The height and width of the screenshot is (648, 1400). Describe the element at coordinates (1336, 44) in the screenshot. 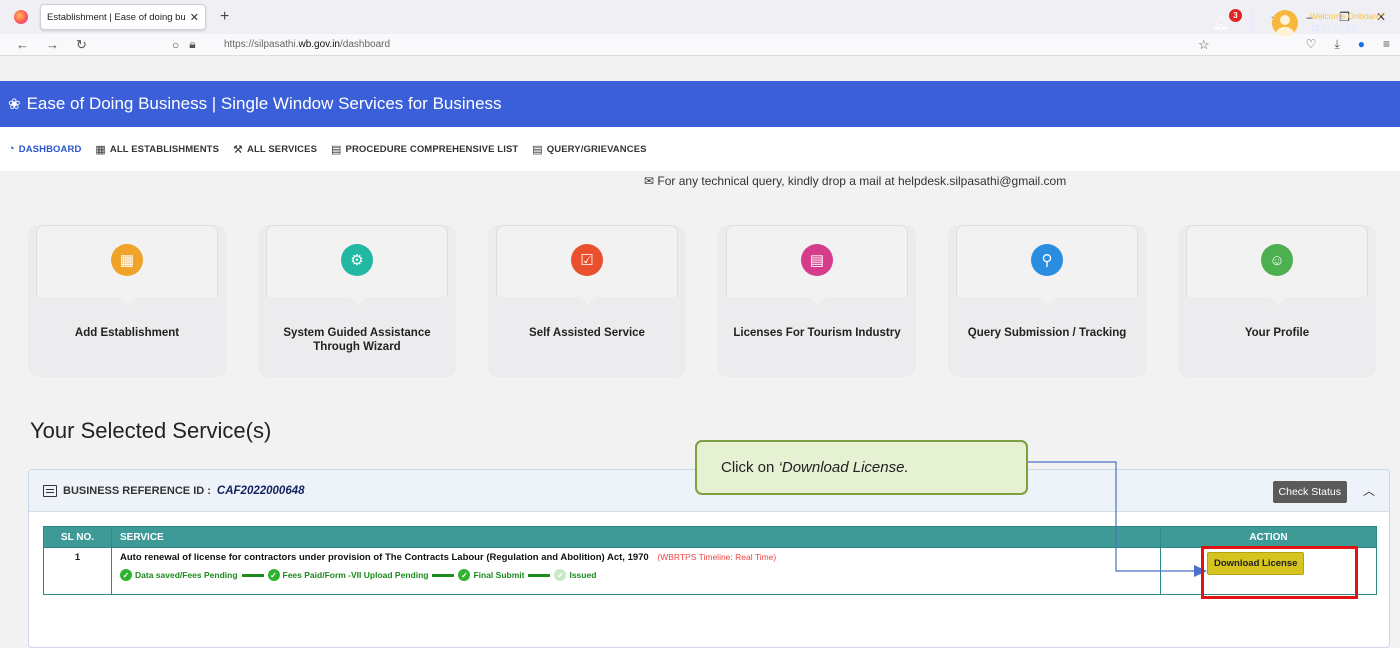

I see `download-icon: ⤓` at that location.